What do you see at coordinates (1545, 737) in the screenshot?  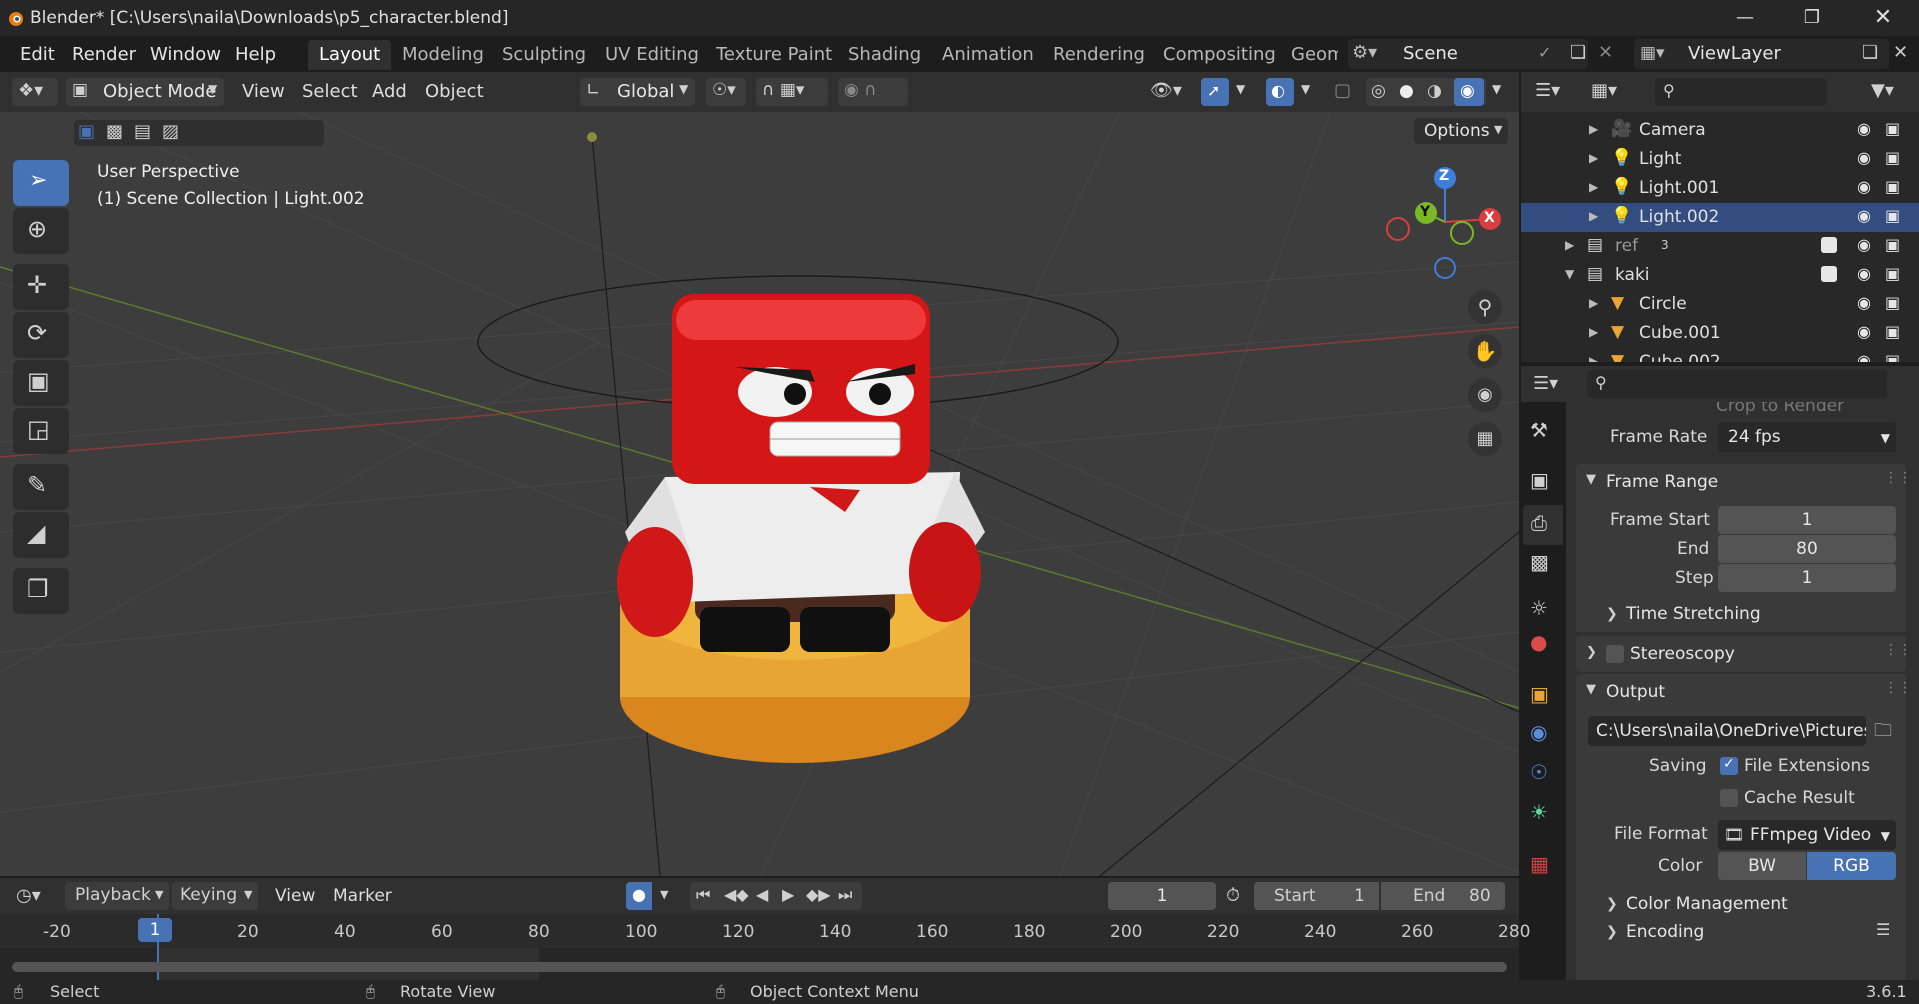 I see `modifier-tab-icon: ◉` at bounding box center [1545, 737].